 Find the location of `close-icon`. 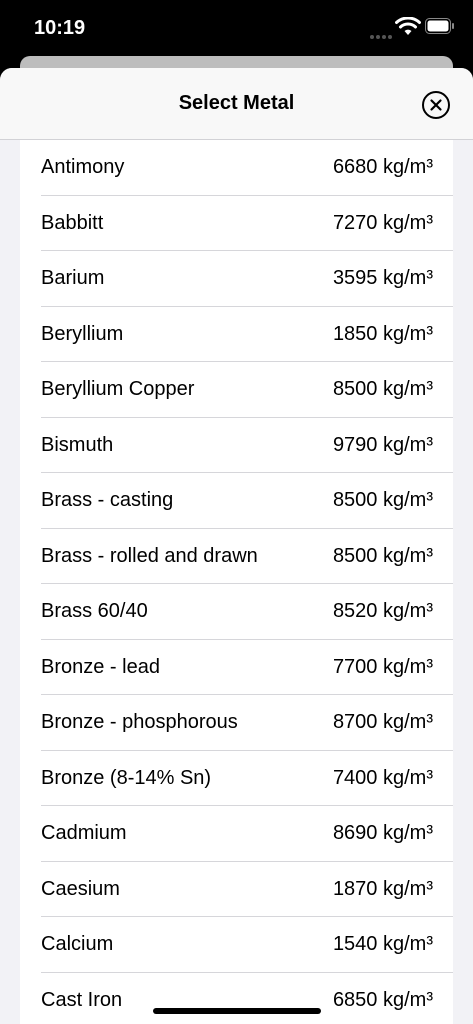

close-icon is located at coordinates (436, 105).